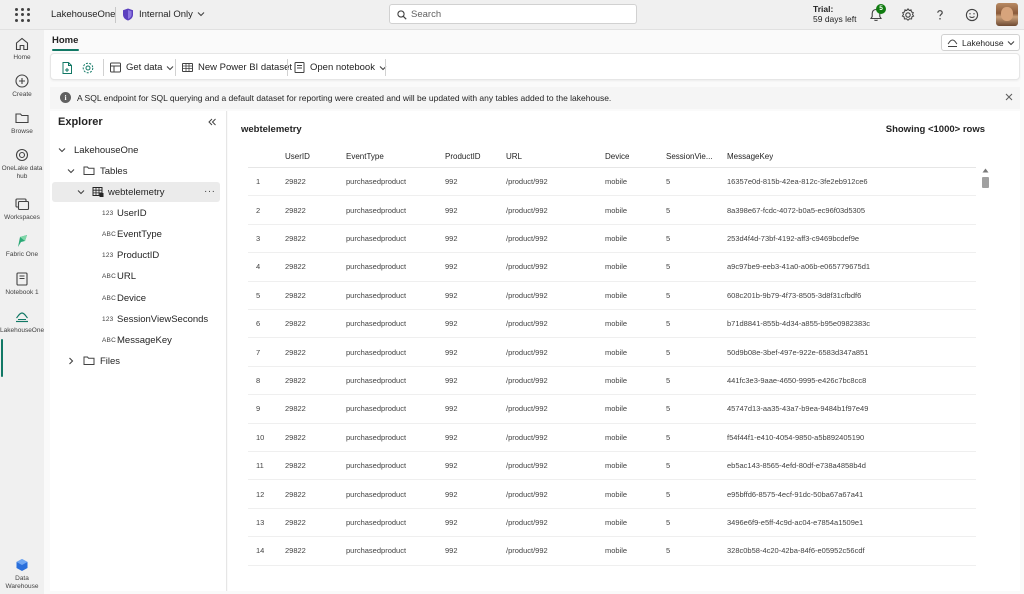 The height and width of the screenshot is (594, 1024). What do you see at coordinates (212, 122) in the screenshot?
I see `collapse-pane-icon` at bounding box center [212, 122].